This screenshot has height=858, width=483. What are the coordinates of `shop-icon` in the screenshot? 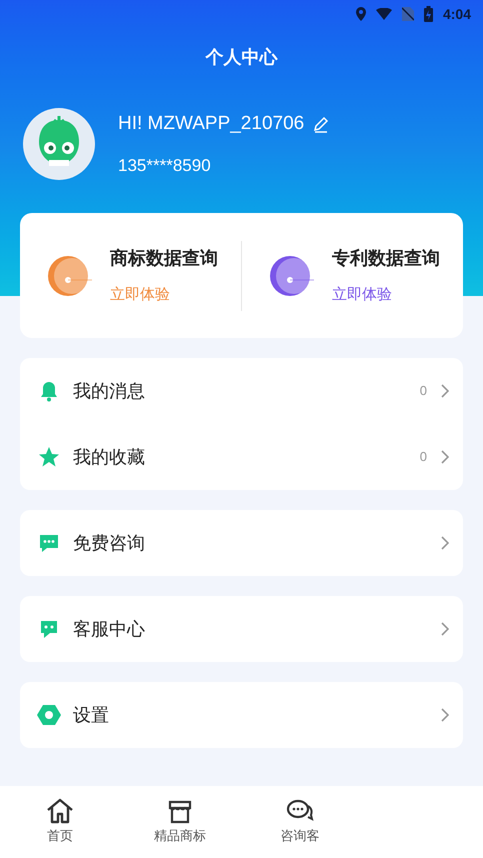 It's located at (180, 811).